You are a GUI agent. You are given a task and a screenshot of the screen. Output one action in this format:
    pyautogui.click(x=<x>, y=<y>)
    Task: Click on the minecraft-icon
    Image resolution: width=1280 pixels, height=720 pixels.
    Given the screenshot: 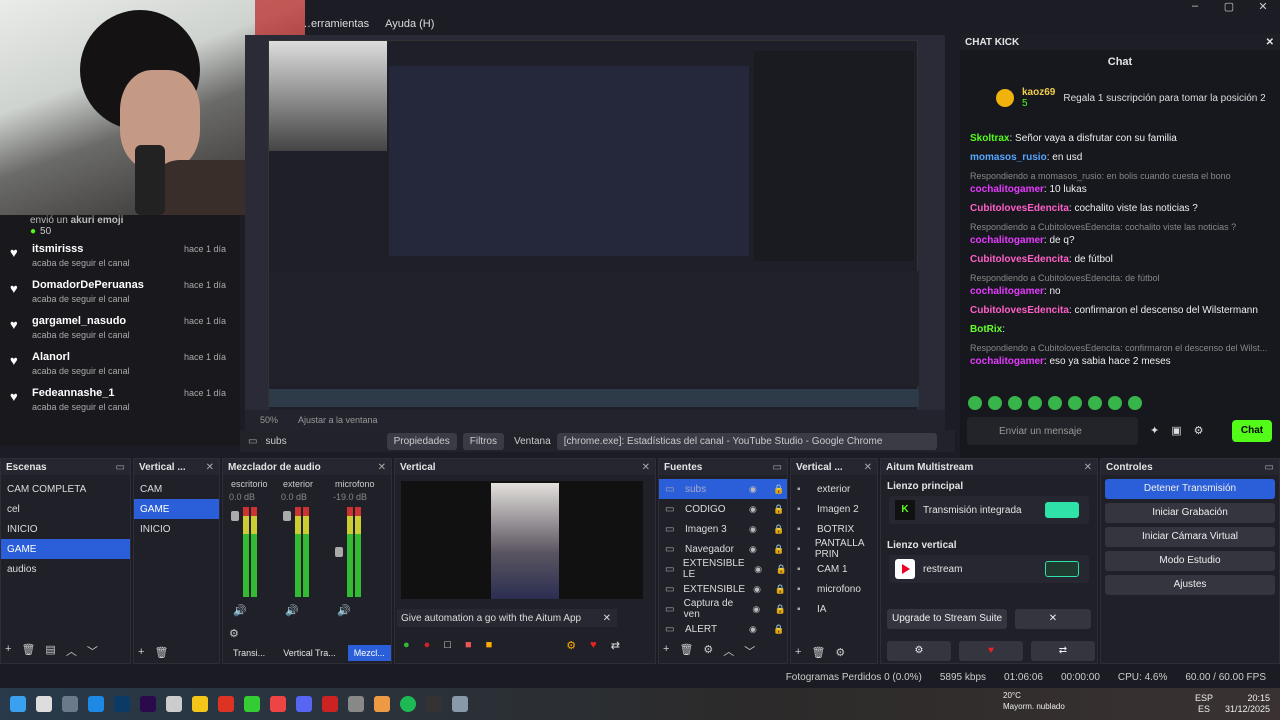 What is the action you would take?
    pyautogui.click(x=252, y=704)
    